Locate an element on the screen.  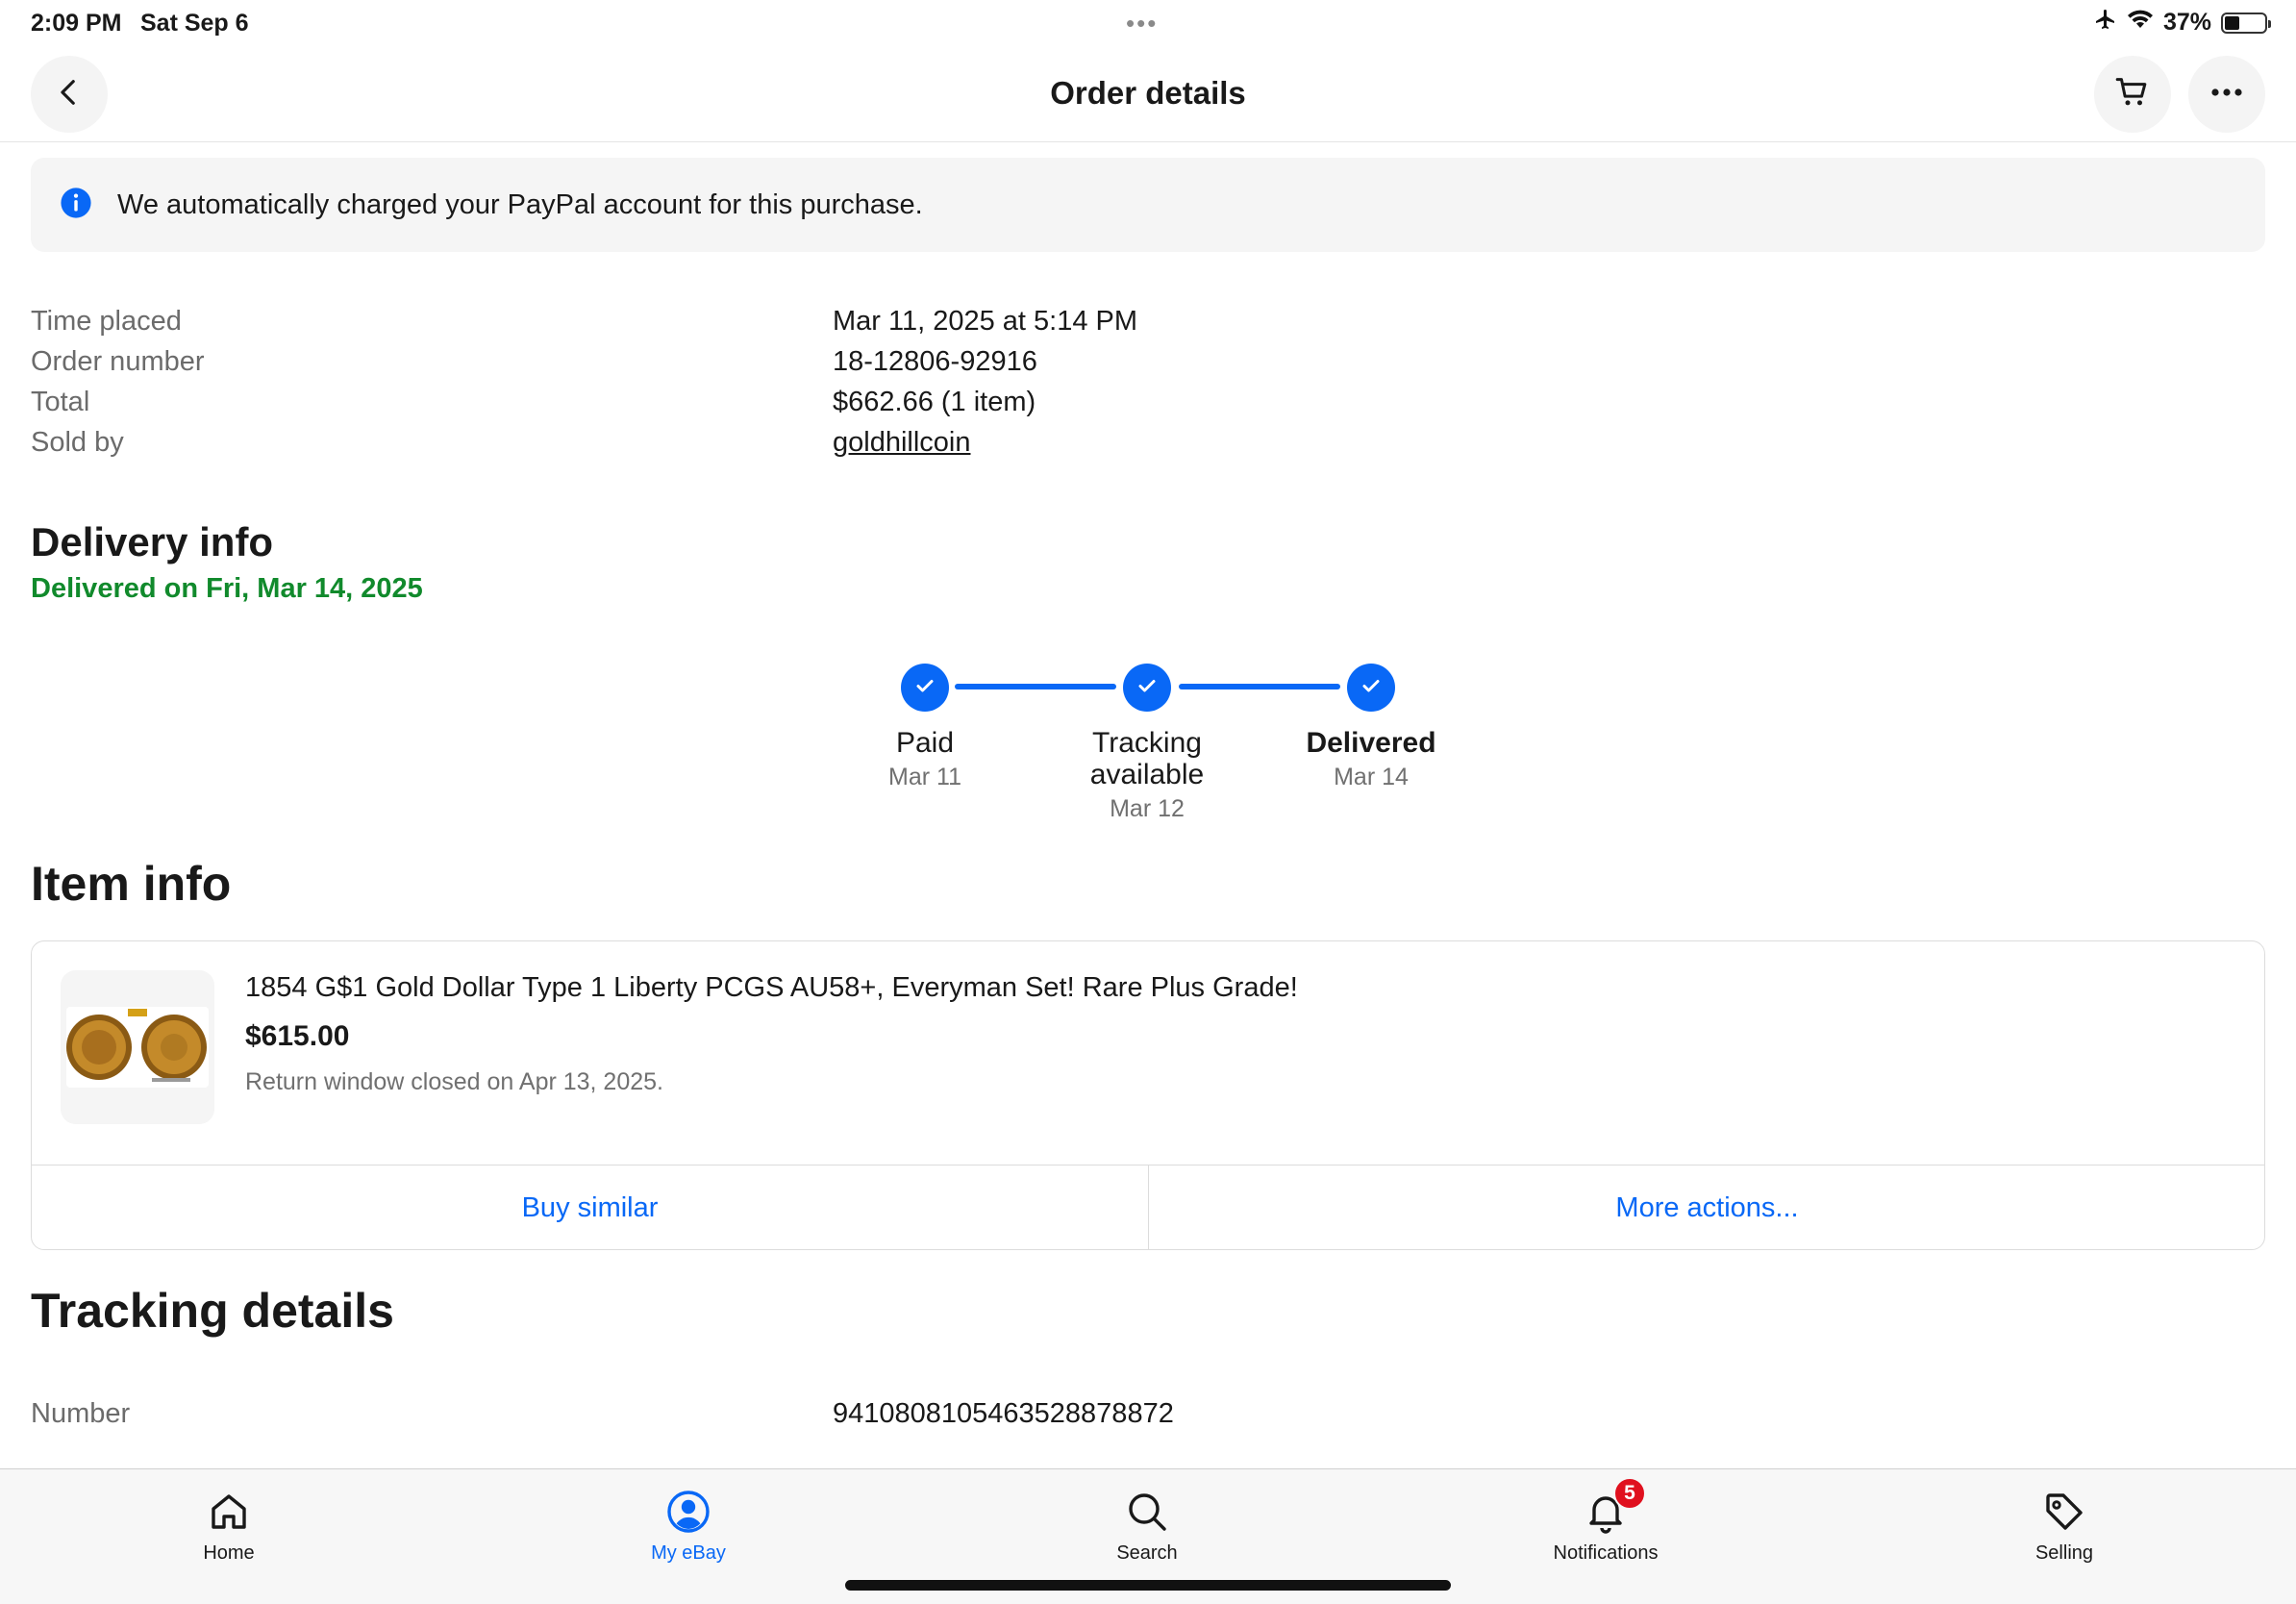
user-circle-icon is located at coordinates (688, 1512).